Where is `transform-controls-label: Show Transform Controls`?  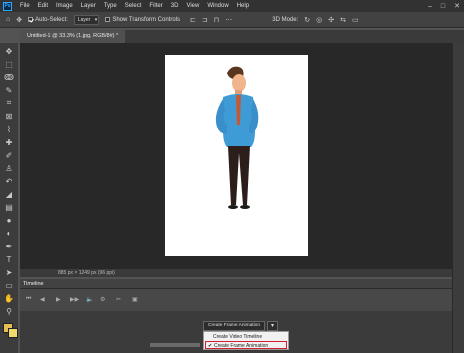 transform-controls-label: Show Transform Controls is located at coordinates (146, 19).